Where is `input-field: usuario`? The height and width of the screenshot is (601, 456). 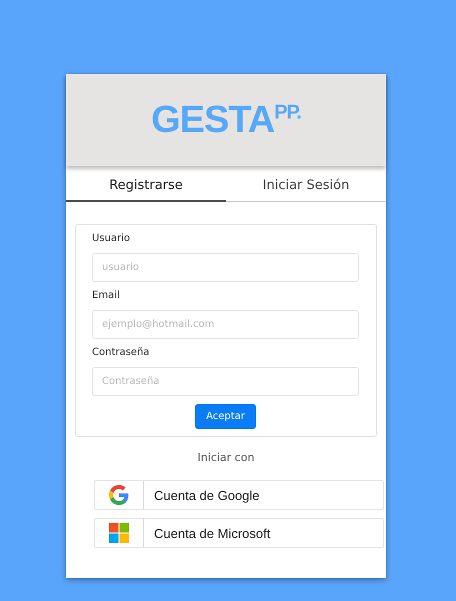
input-field: usuario is located at coordinates (225, 267).